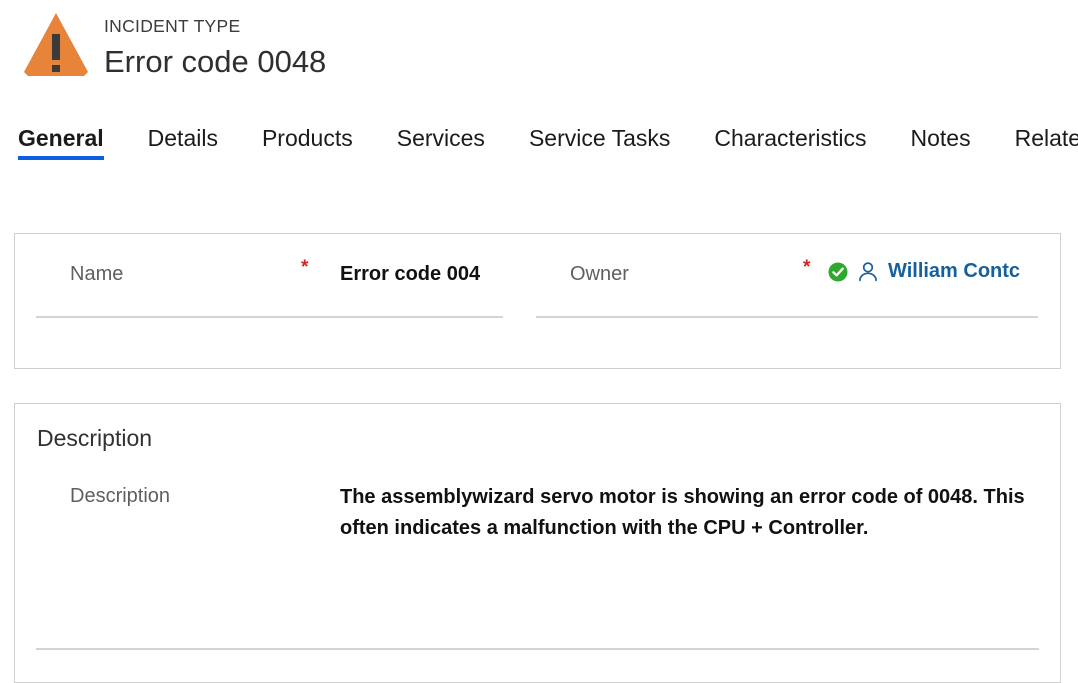 The height and width of the screenshot is (683, 1078). I want to click on owner-field-underline, so click(787, 317).